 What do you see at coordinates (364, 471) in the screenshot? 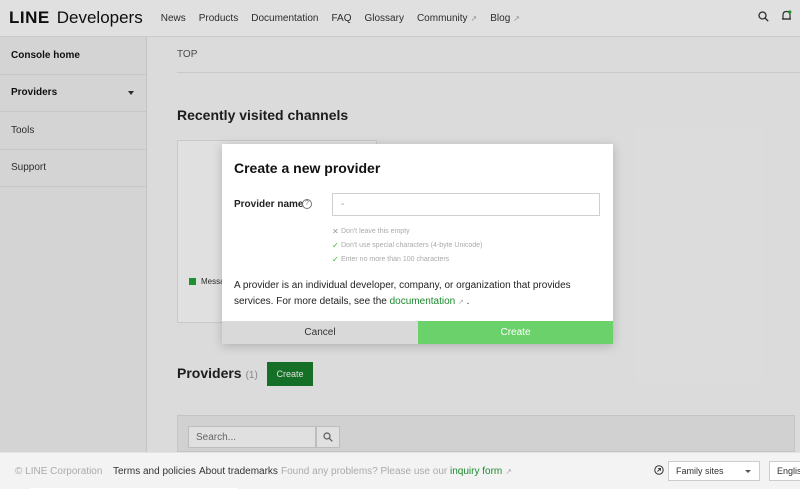
I see `help-text-label: Found any problems? Please use our` at bounding box center [364, 471].